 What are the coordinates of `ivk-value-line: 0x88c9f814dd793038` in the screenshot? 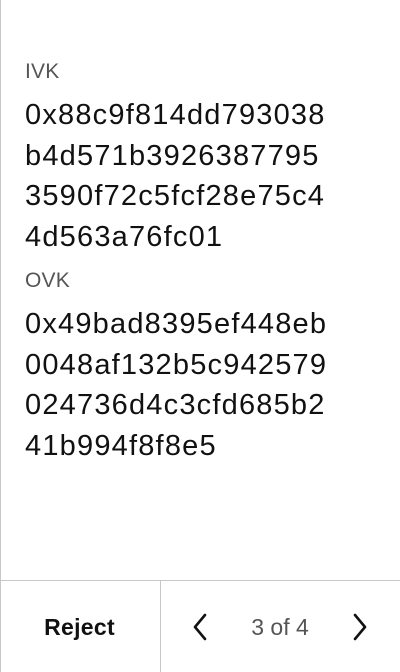 It's located at (175, 115).